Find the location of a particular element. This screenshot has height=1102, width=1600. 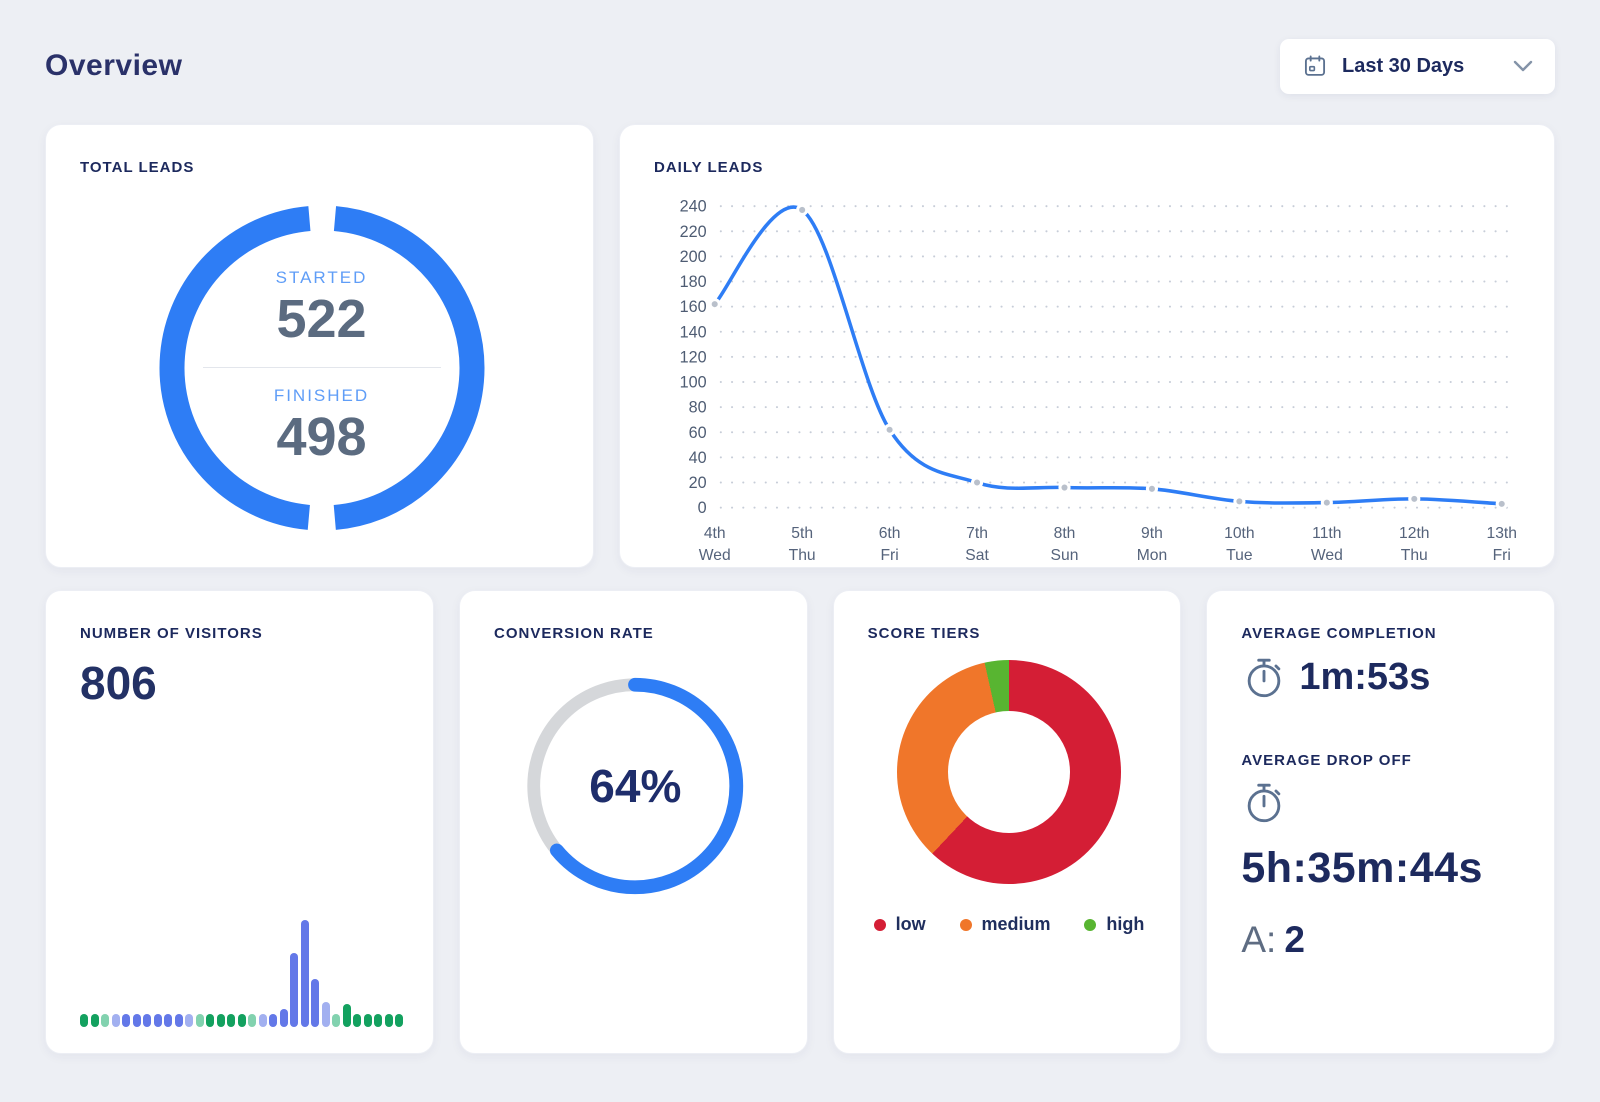

conversion-ring-chart: 64% is located at coordinates (635, 786).